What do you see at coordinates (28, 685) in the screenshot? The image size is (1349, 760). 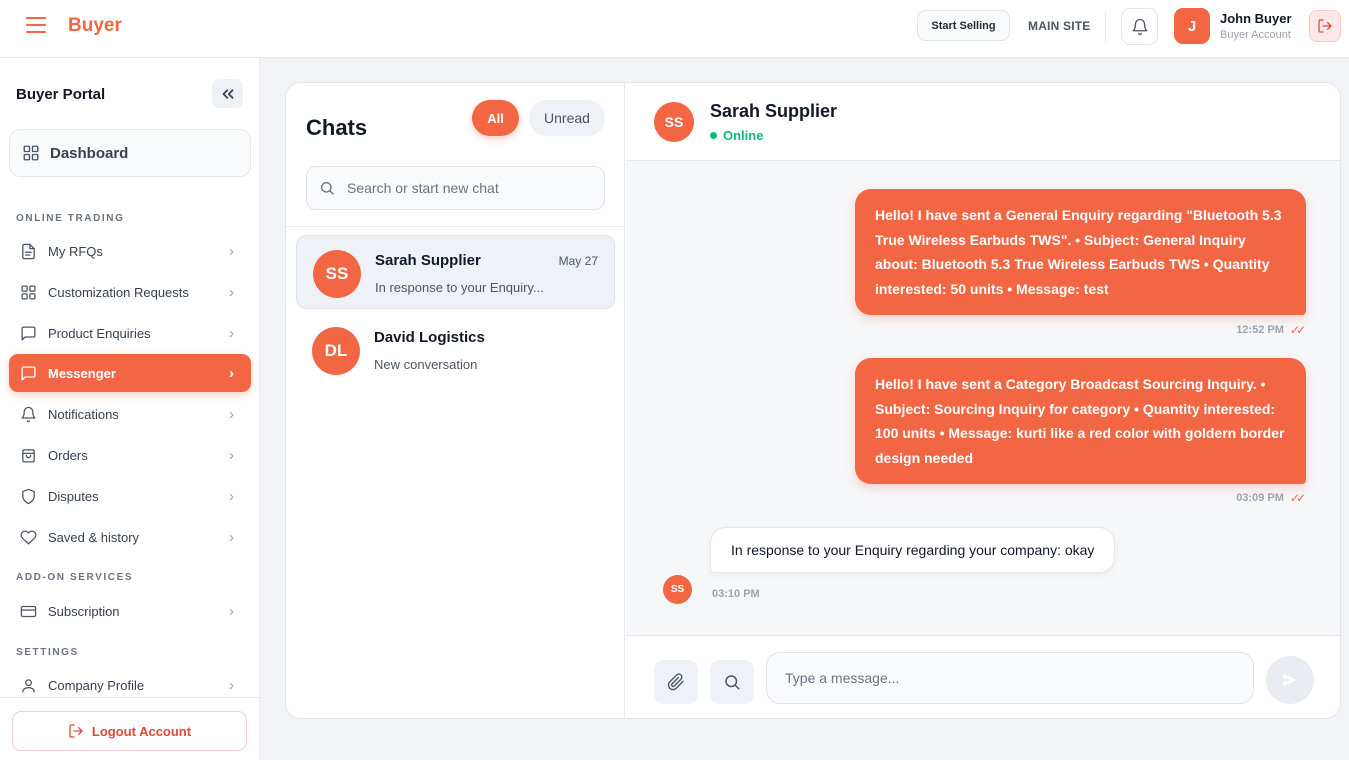 I see `user-icon` at bounding box center [28, 685].